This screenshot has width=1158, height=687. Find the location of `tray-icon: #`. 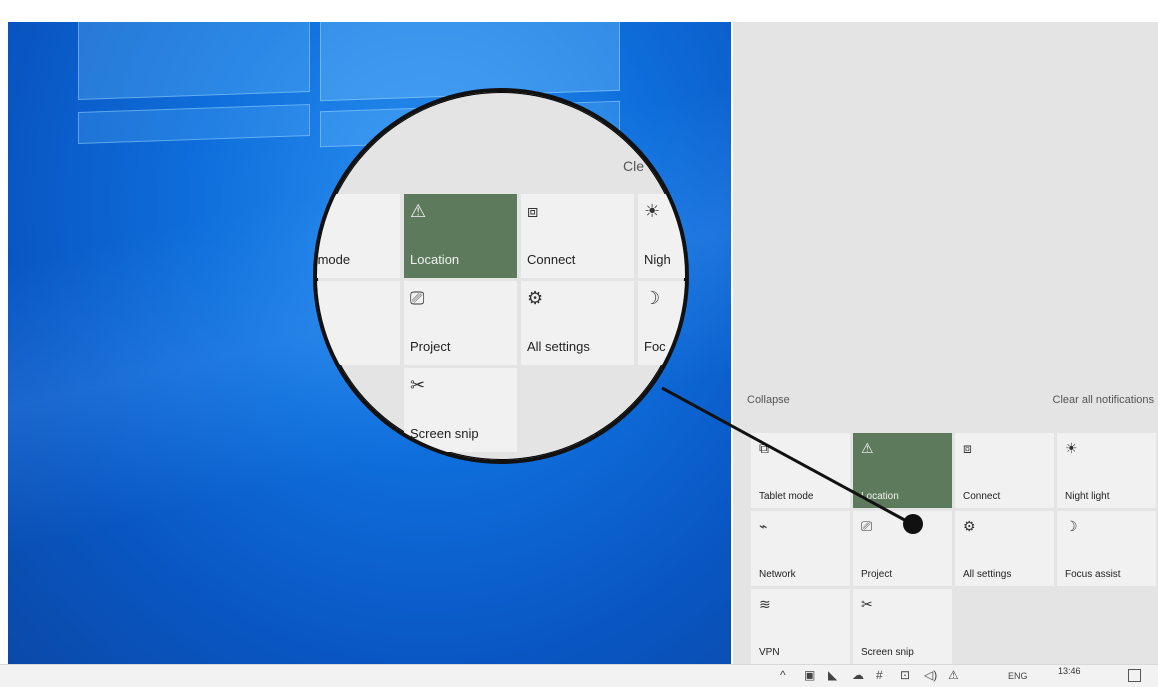

tray-icon: # is located at coordinates (879, 675).